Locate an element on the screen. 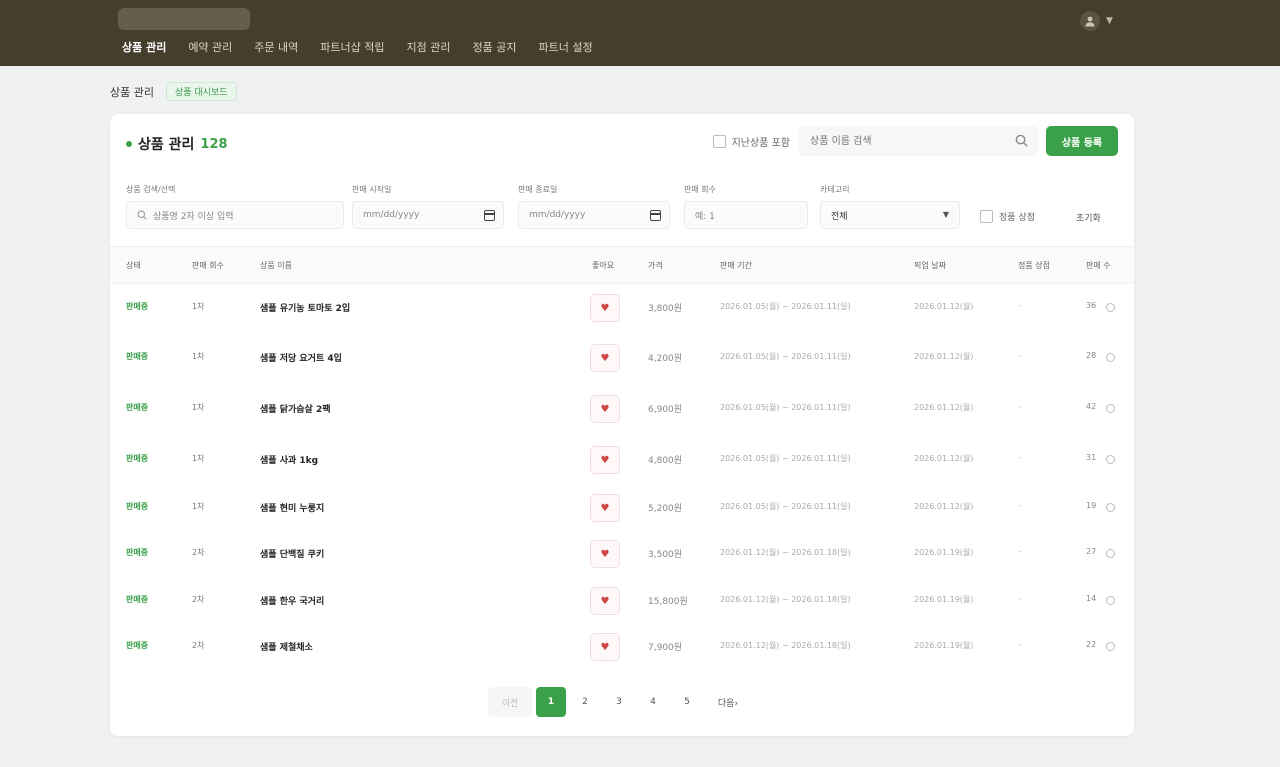  row-product-name: 샘플 저당 요거트 4입 is located at coordinates (301, 357).